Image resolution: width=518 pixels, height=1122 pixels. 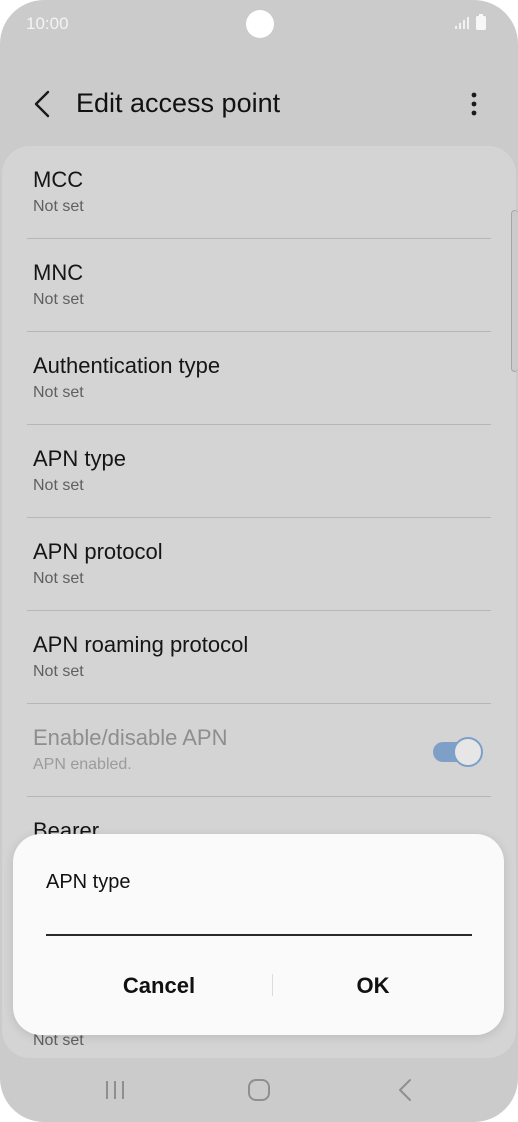 What do you see at coordinates (514, 291) in the screenshot?
I see `scroll-indicator` at bounding box center [514, 291].